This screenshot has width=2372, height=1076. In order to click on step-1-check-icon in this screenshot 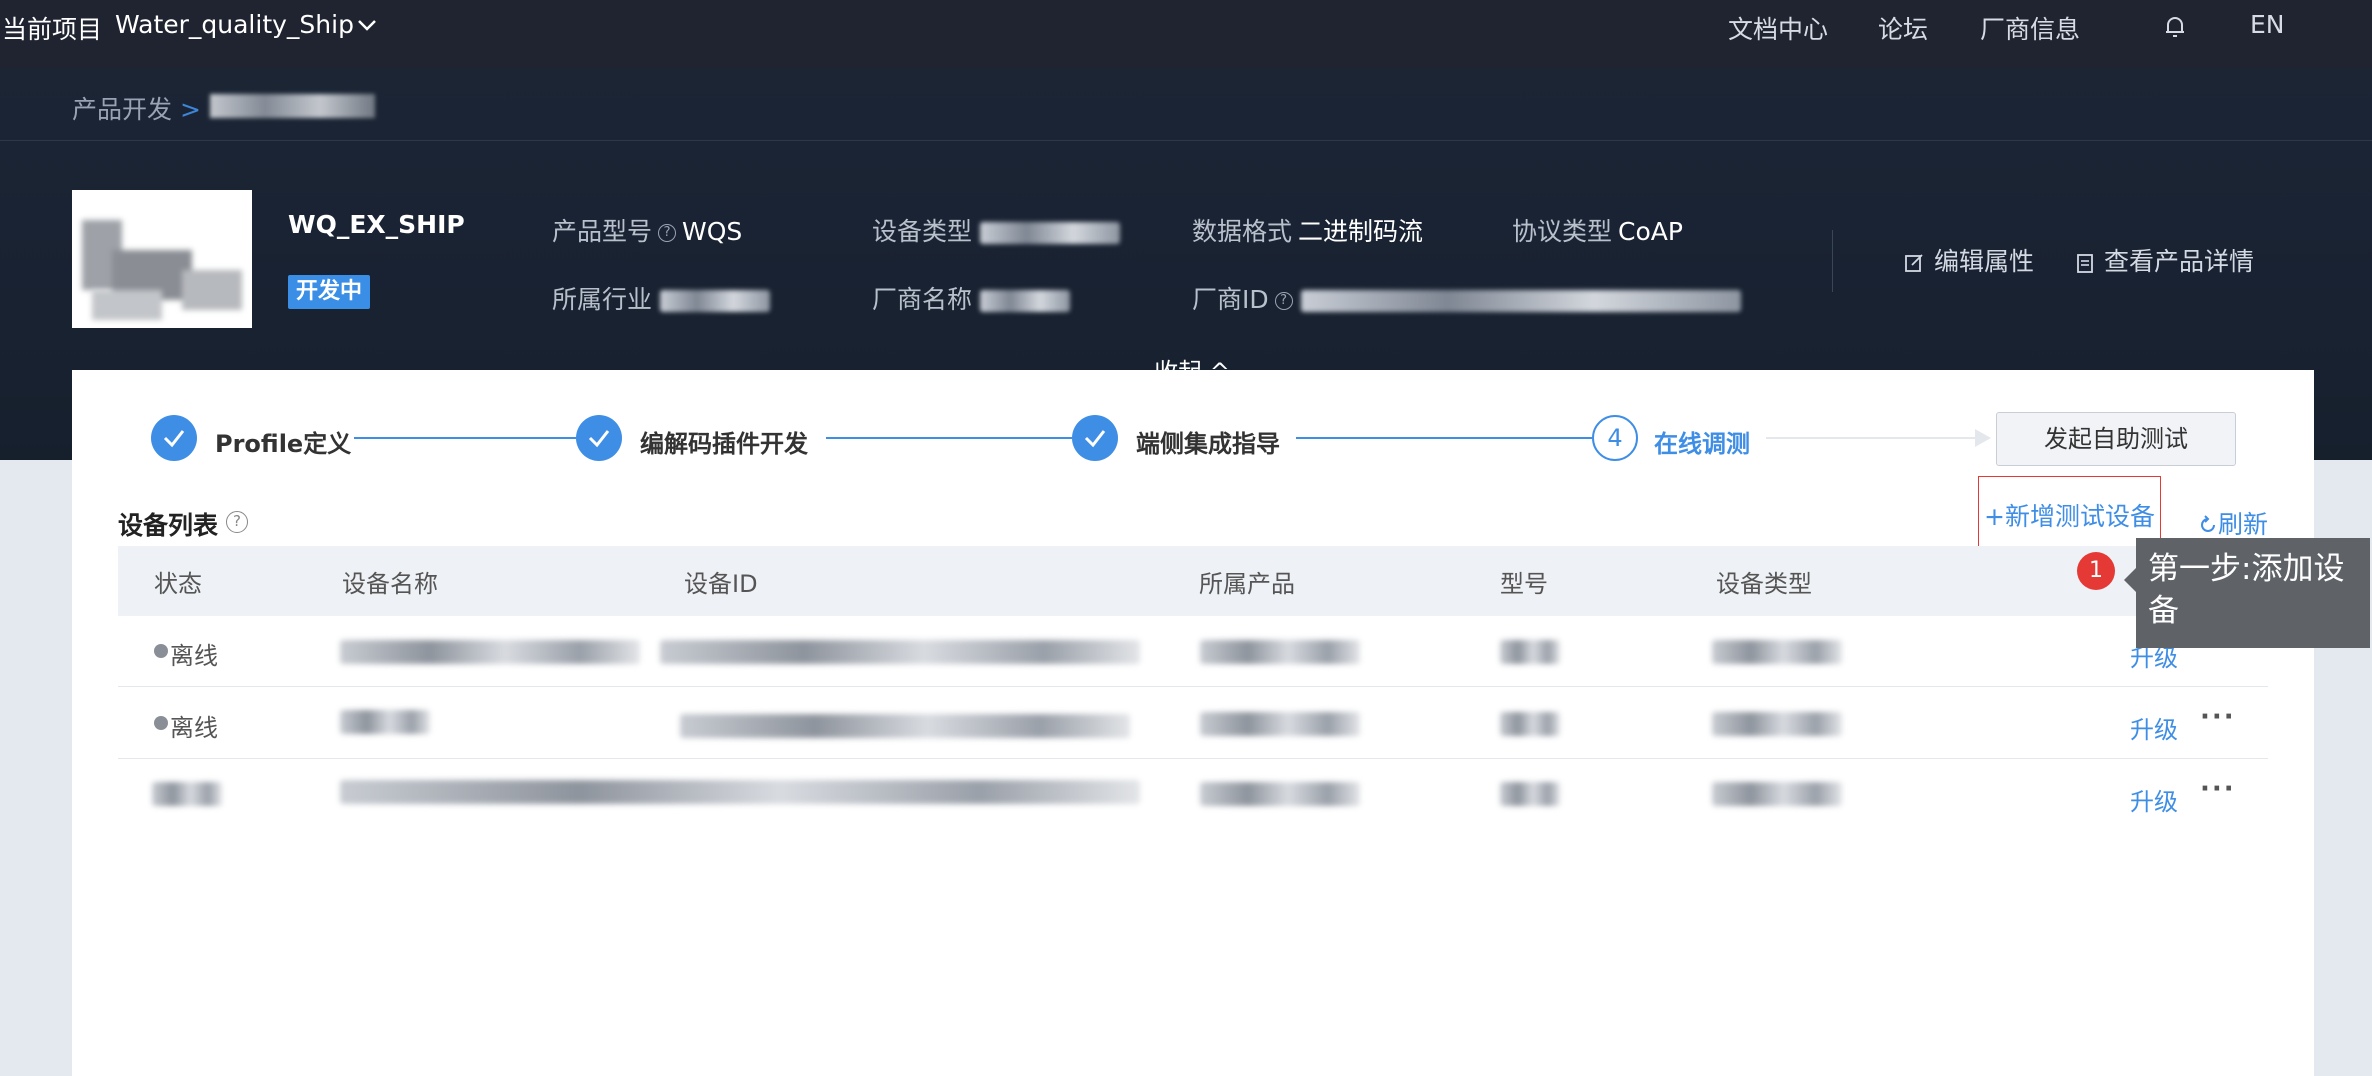, I will do `click(174, 438)`.